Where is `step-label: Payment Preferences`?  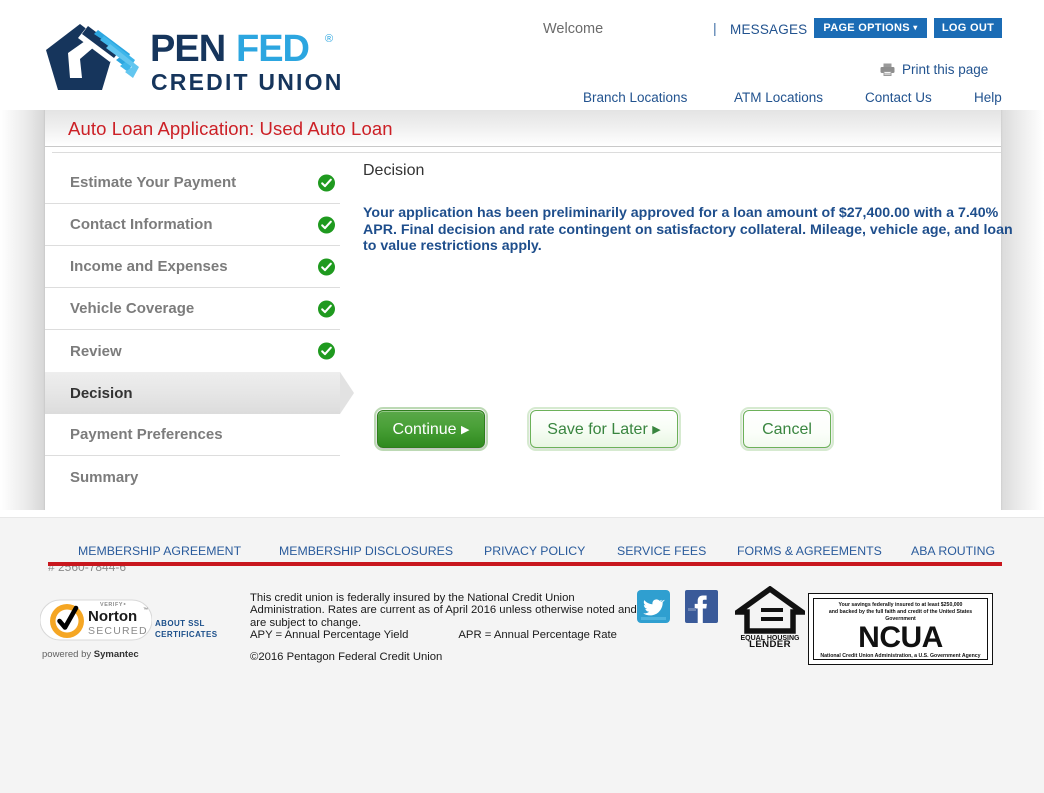
step-label: Payment Preferences is located at coordinates (146, 434).